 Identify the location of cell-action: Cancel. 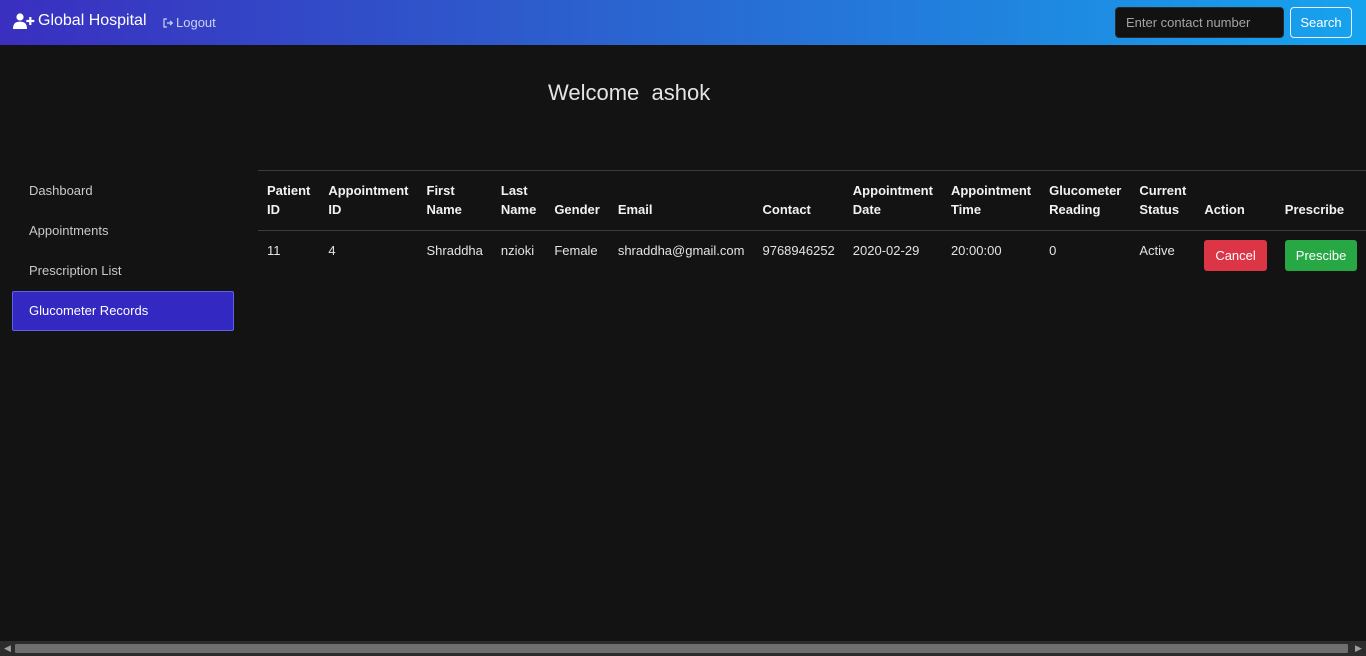
(1235, 257).